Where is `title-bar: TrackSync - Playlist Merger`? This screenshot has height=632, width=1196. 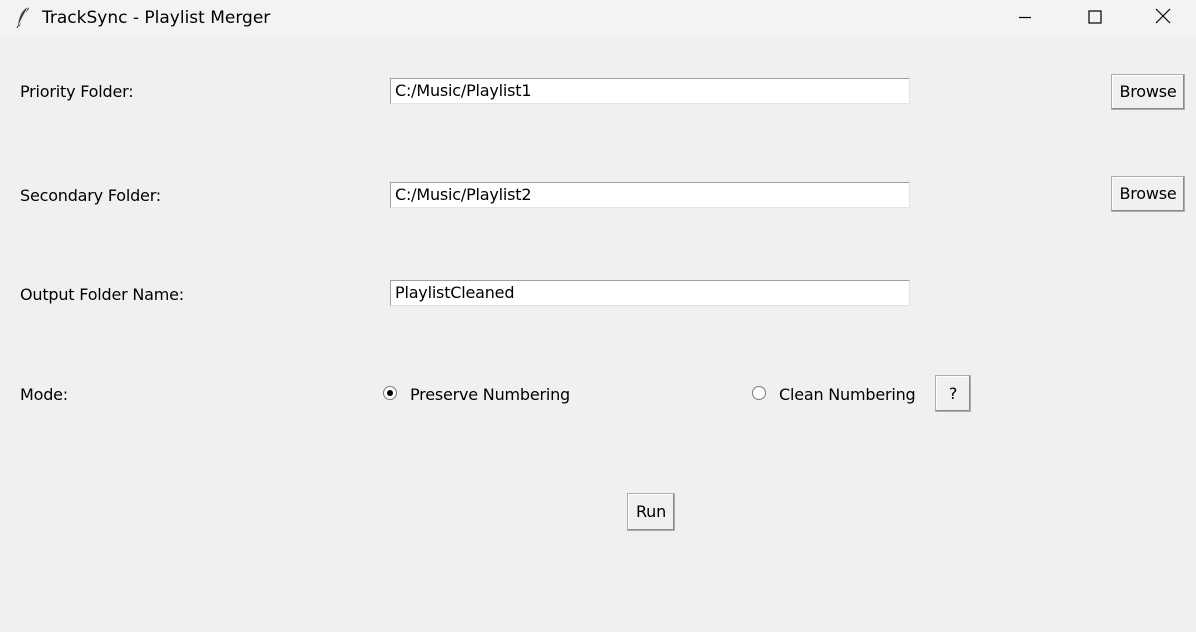 title-bar: TrackSync - Playlist Merger is located at coordinates (598, 18).